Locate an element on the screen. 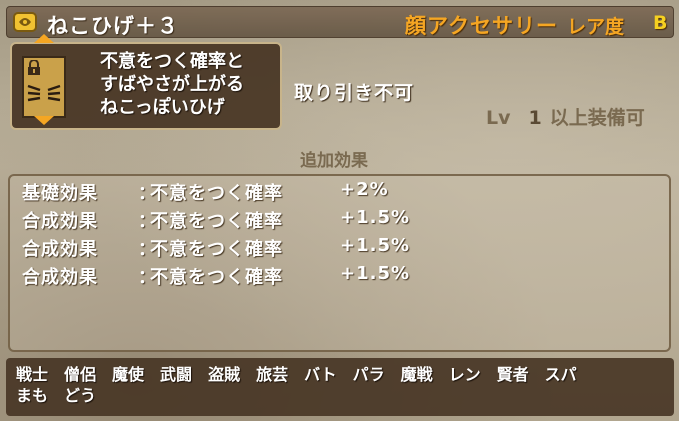 This screenshot has width=679, height=421. item-bag-icon is located at coordinates (25, 22).